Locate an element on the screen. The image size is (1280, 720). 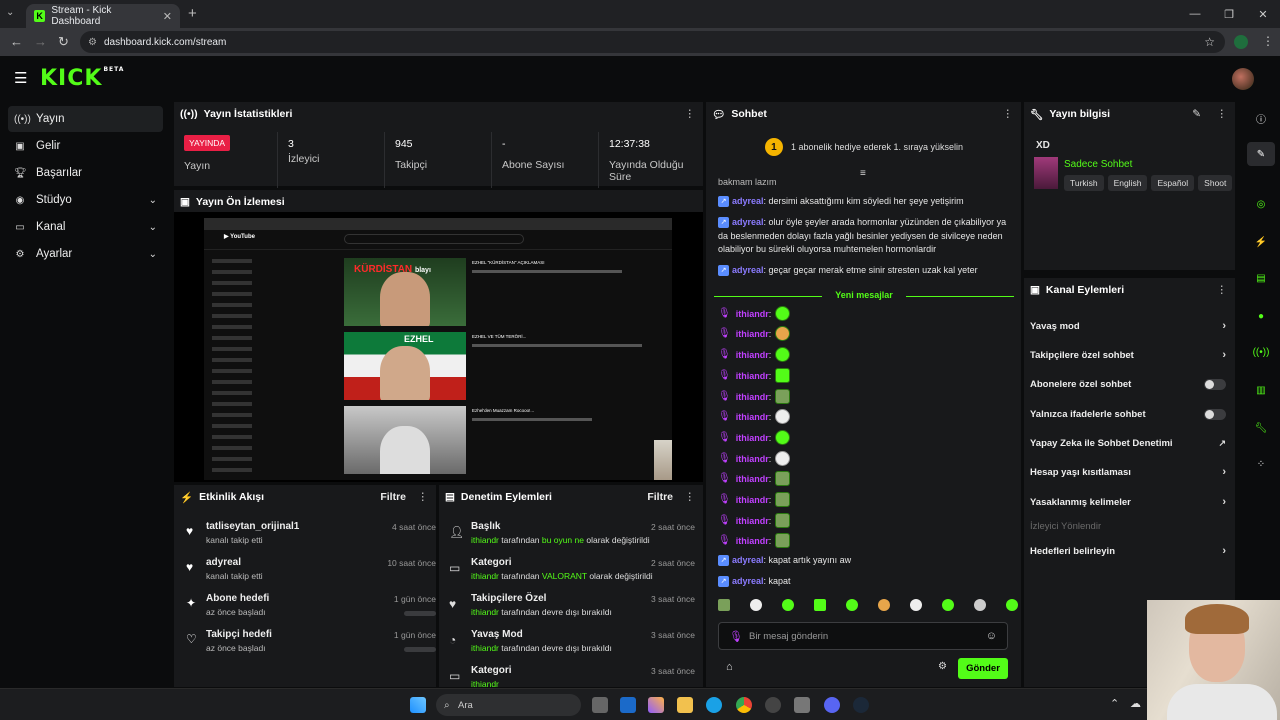
clipboard-icon: ▤ is located at coordinates (1261, 278).